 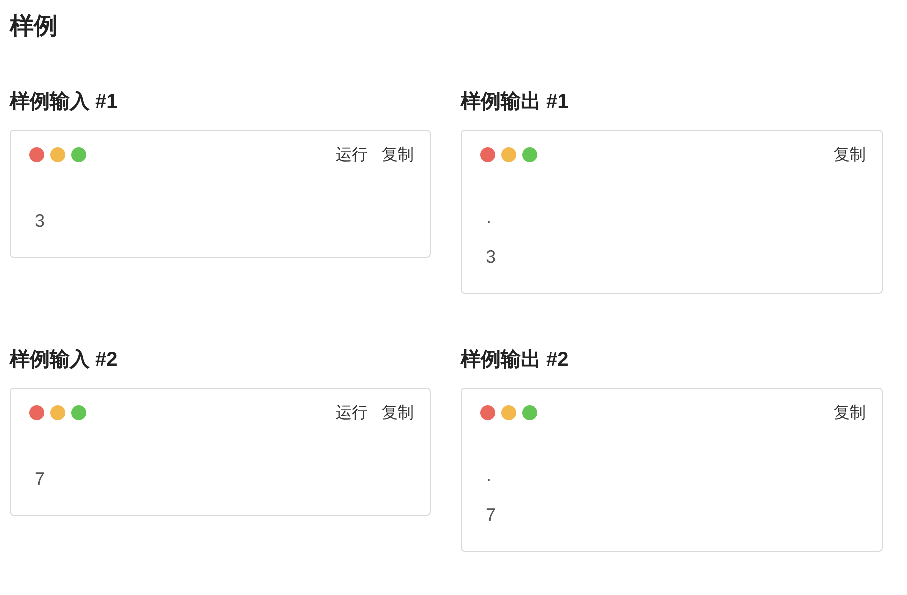 I want to click on section-title: 样例, so click(x=34, y=27).